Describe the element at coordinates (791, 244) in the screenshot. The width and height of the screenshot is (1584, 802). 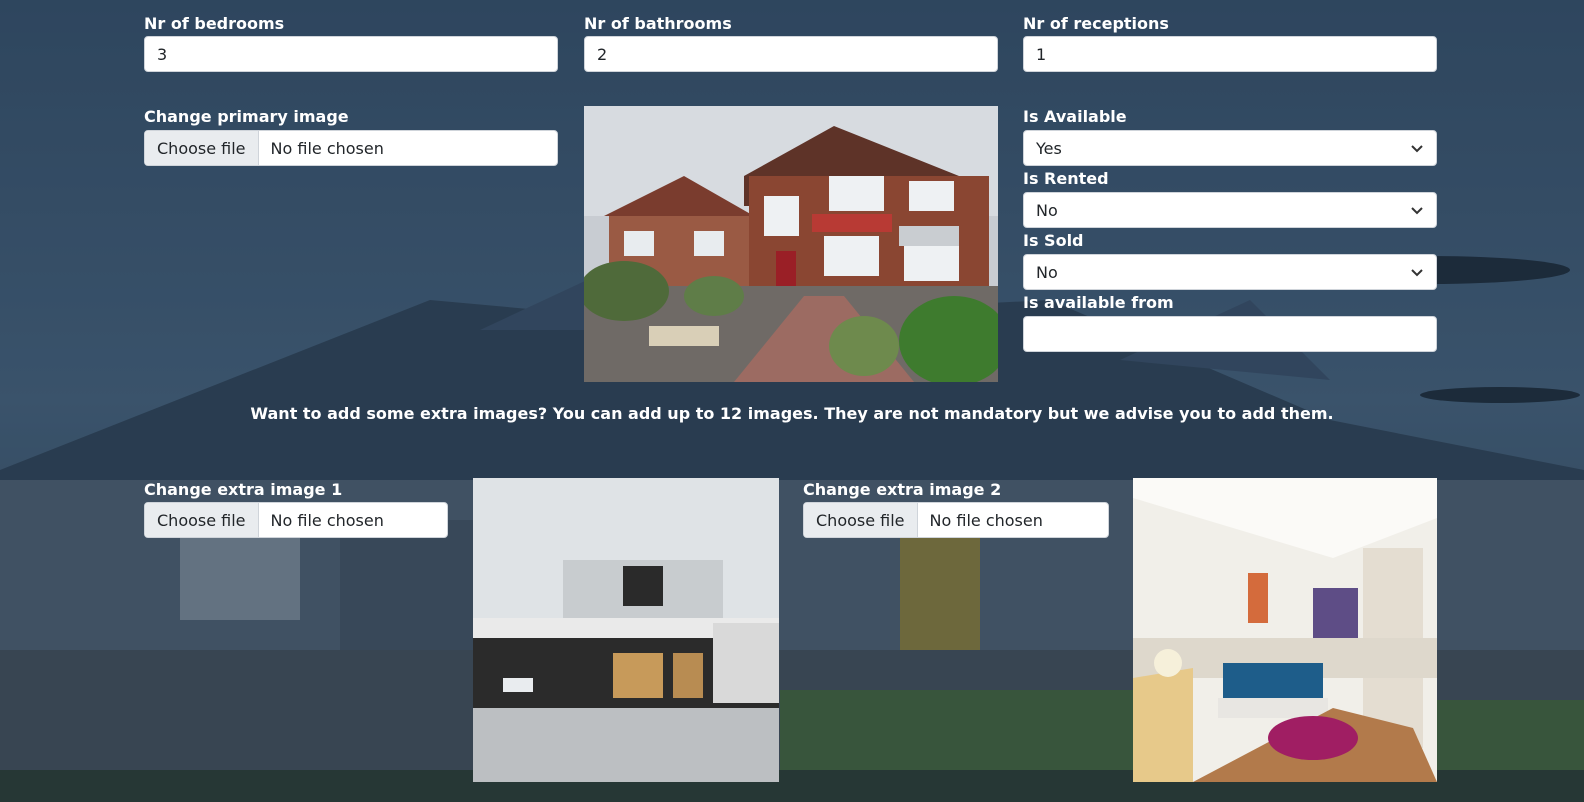
I see `primary-image-preview` at that location.